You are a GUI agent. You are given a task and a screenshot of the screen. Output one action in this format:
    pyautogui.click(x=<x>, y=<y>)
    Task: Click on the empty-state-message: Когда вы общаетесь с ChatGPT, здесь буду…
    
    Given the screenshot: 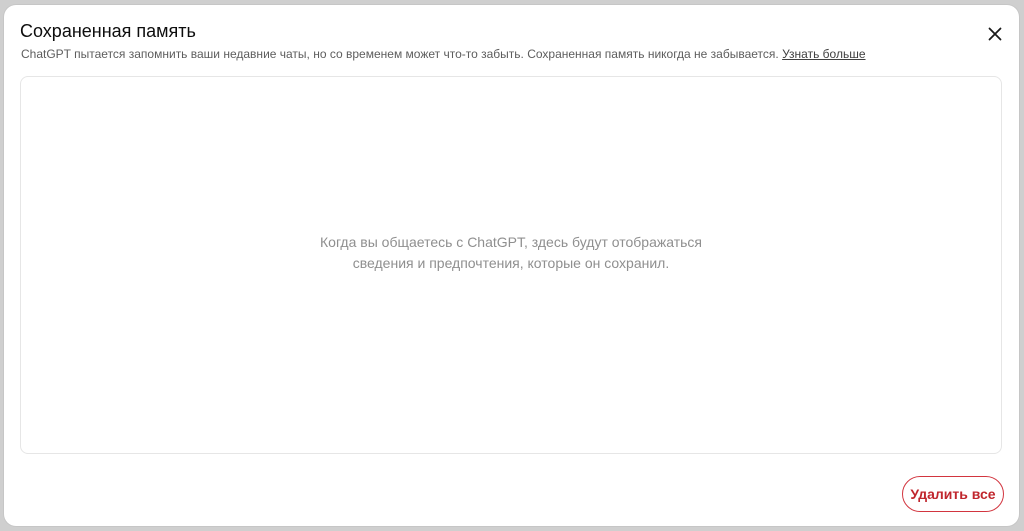 What is the action you would take?
    pyautogui.click(x=511, y=253)
    